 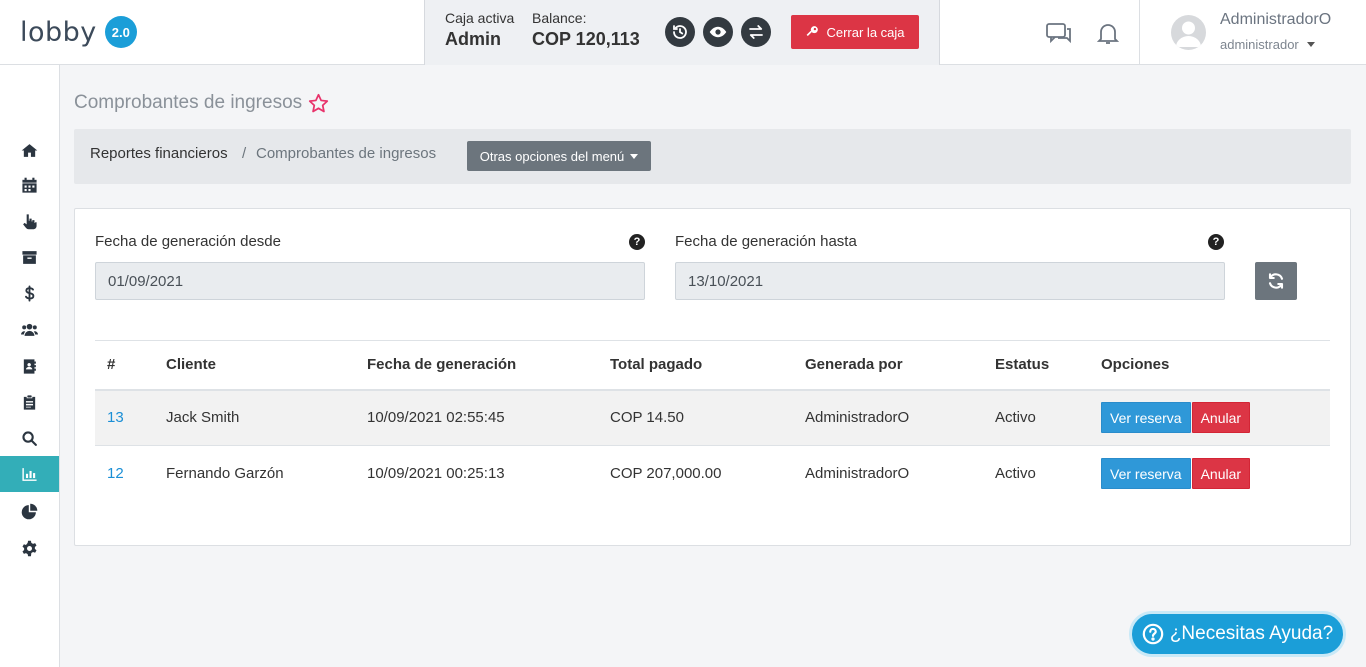 I want to click on chat-icon, so click(x=1058, y=33).